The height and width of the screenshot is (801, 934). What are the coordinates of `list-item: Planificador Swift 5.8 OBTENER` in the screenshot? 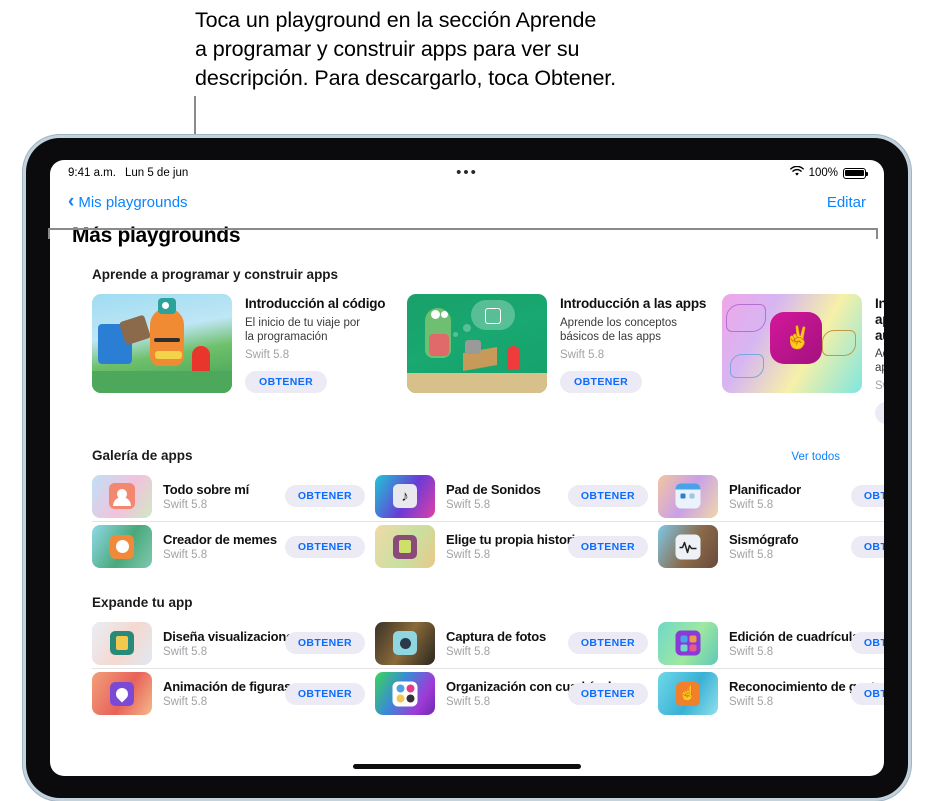 It's located at (771, 496).